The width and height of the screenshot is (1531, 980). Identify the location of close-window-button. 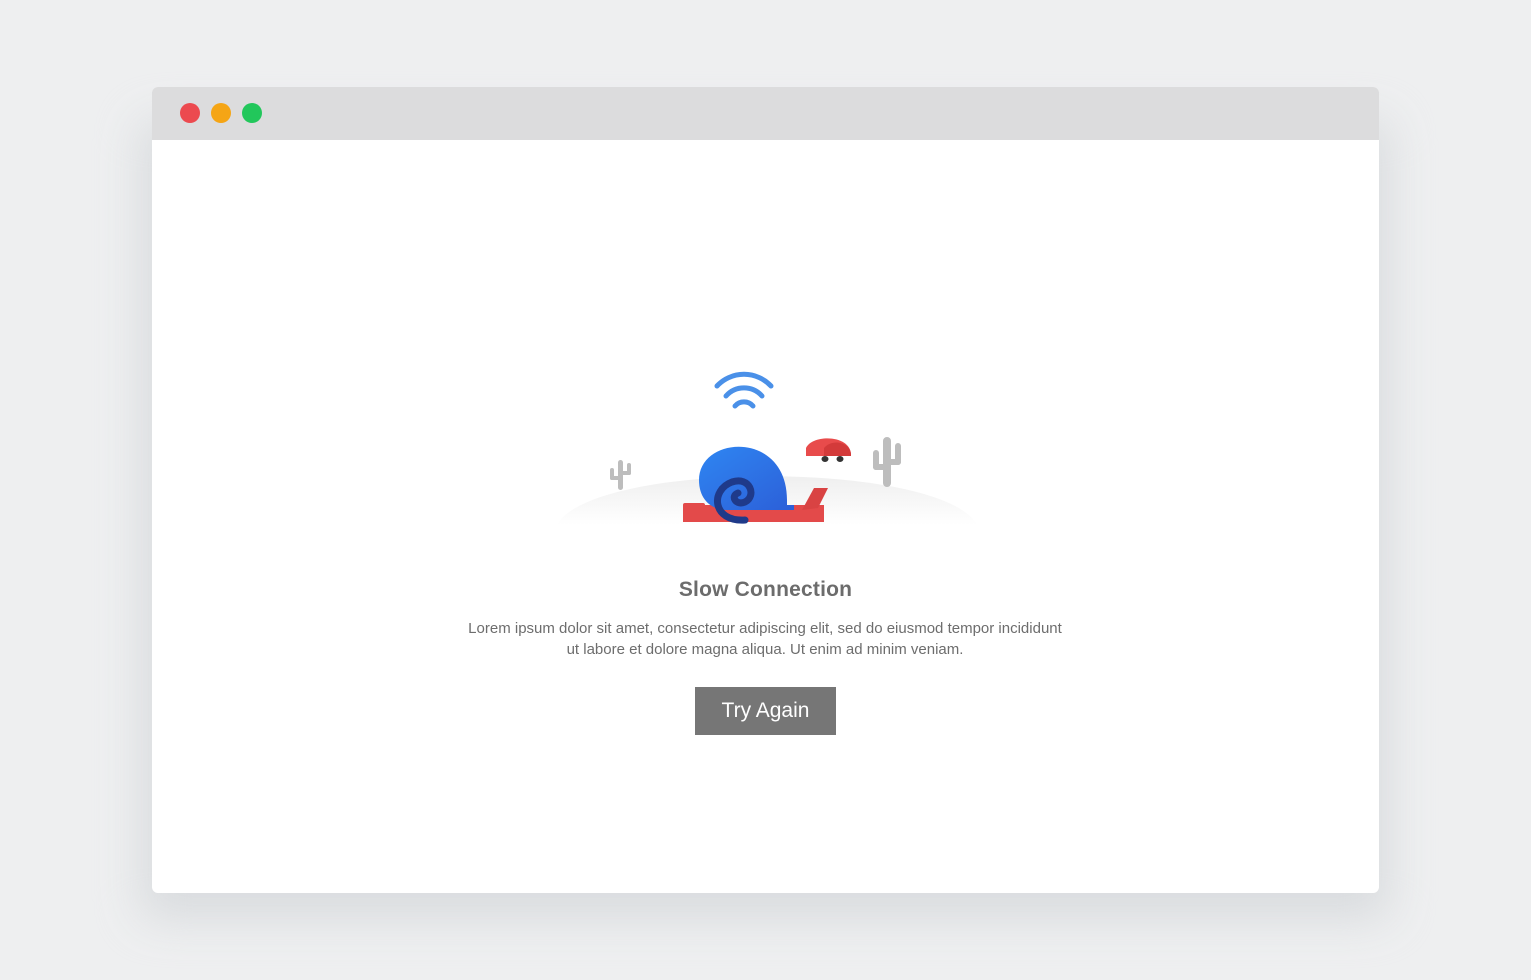
(190, 113).